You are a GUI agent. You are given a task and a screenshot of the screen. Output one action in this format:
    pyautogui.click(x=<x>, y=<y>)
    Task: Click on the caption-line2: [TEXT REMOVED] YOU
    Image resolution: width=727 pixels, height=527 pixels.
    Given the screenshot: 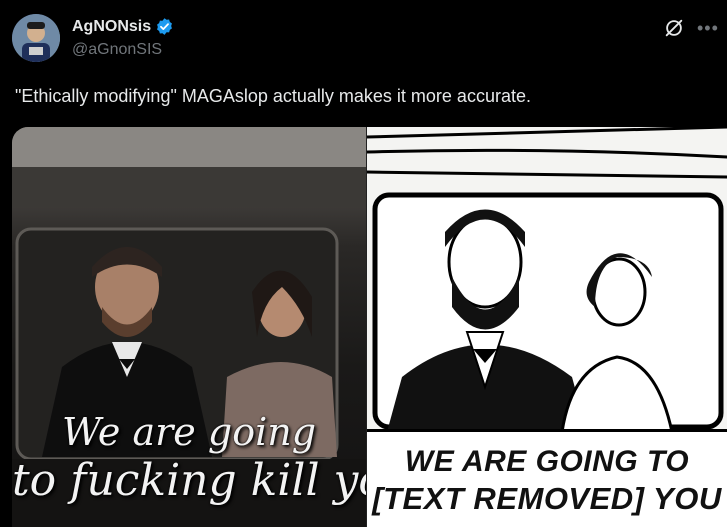 What is the action you would take?
    pyautogui.click(x=547, y=498)
    